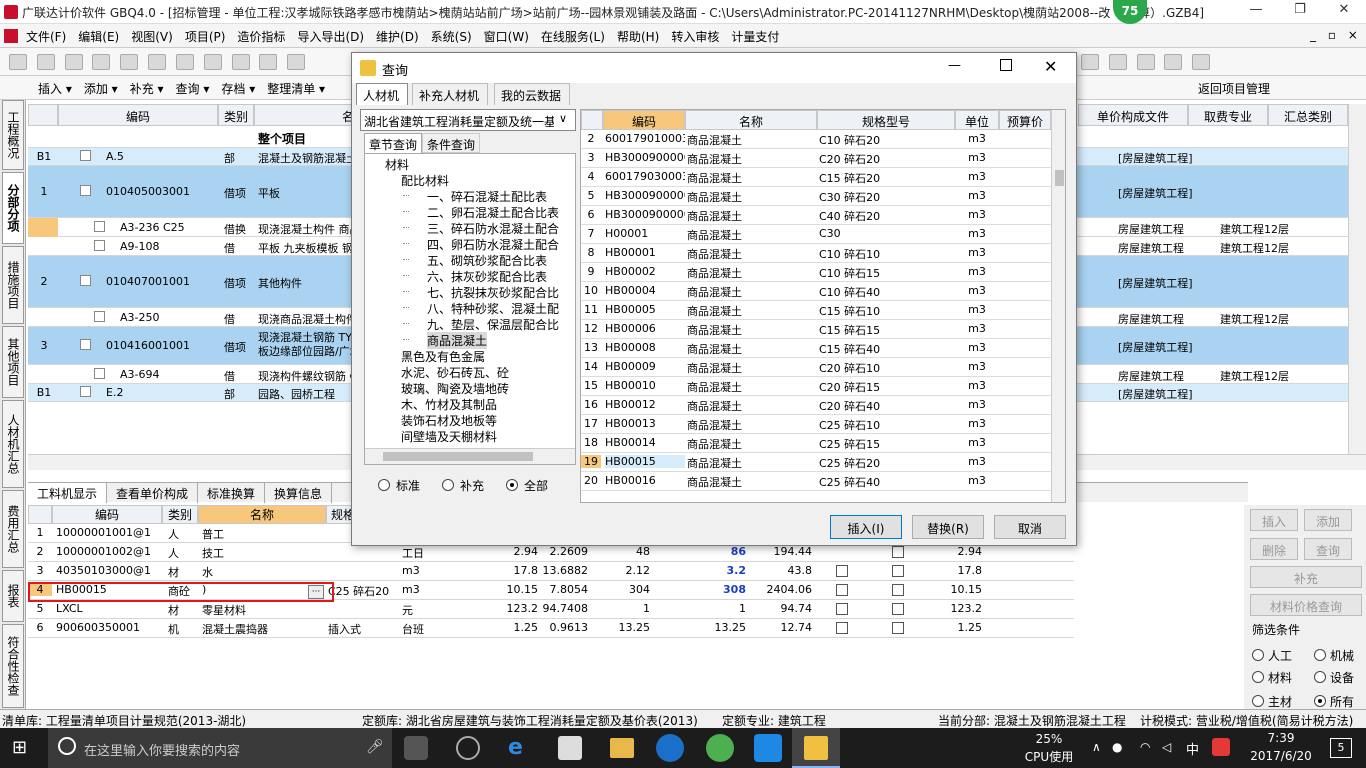 The image size is (1366, 768). Describe the element at coordinates (1274, 549) in the screenshot. I see `delete-button: 删除` at that location.